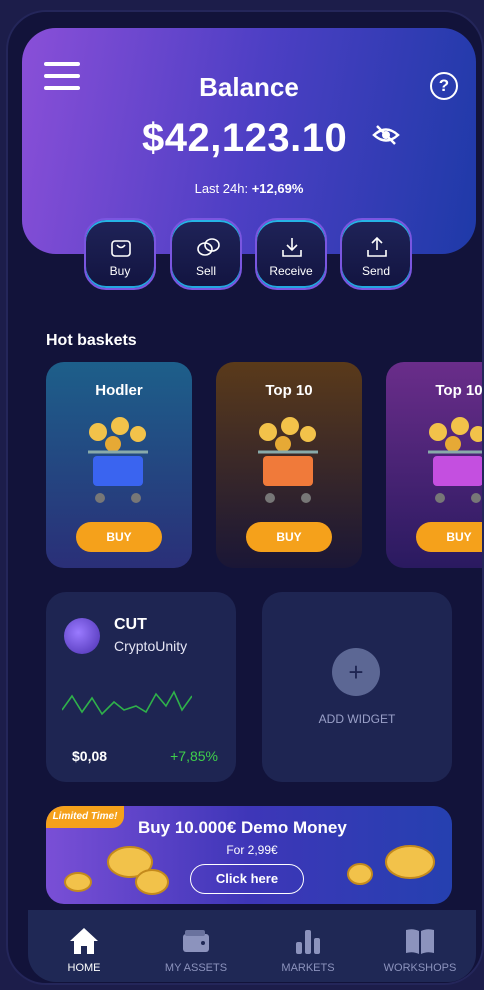  Describe the element at coordinates (386, 135) in the screenshot. I see `hide-balance-icon` at that location.